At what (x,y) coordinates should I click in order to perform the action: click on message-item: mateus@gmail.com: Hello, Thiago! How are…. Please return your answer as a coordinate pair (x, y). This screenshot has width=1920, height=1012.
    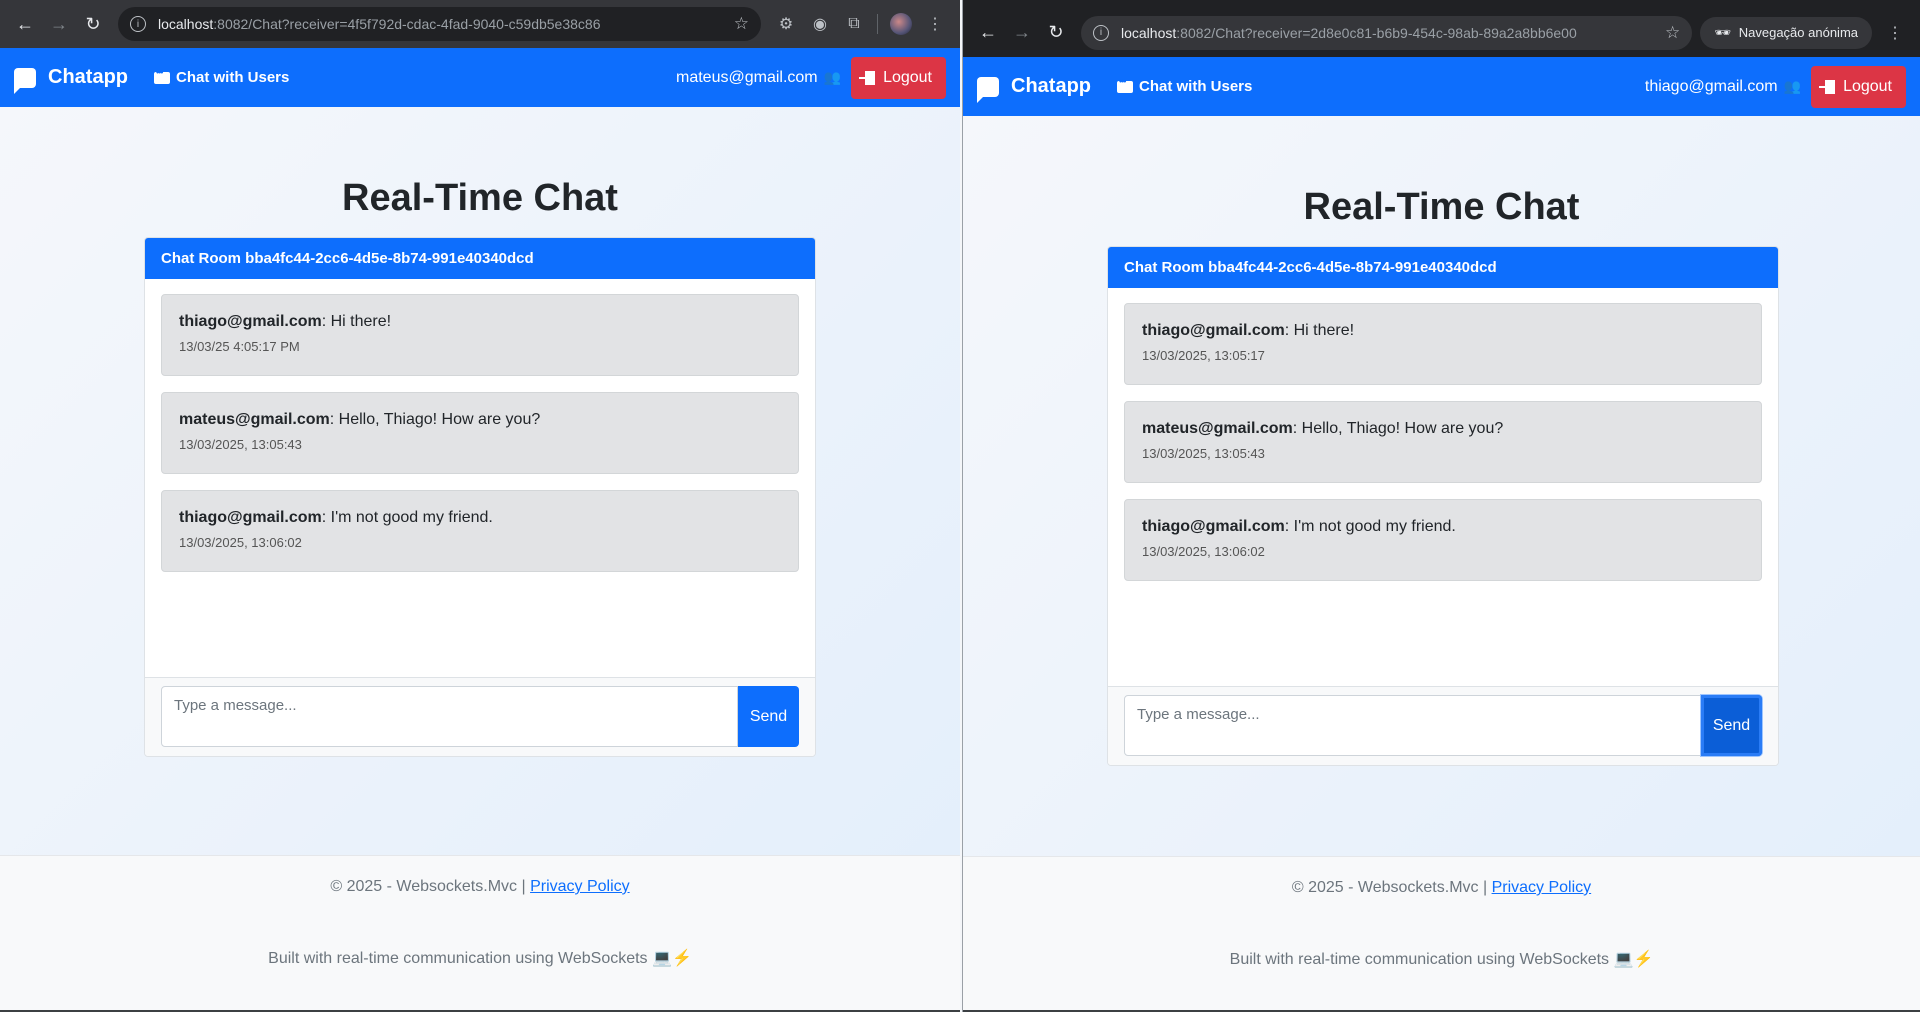
    Looking at the image, I should click on (1443, 442).